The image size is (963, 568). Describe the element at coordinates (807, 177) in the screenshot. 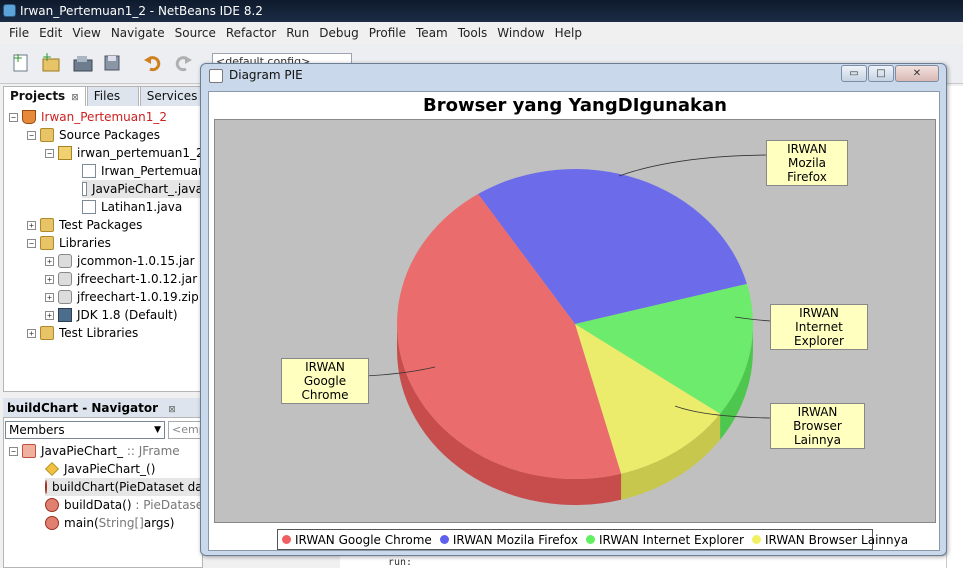

I see `slice-label-text: Firefox` at that location.